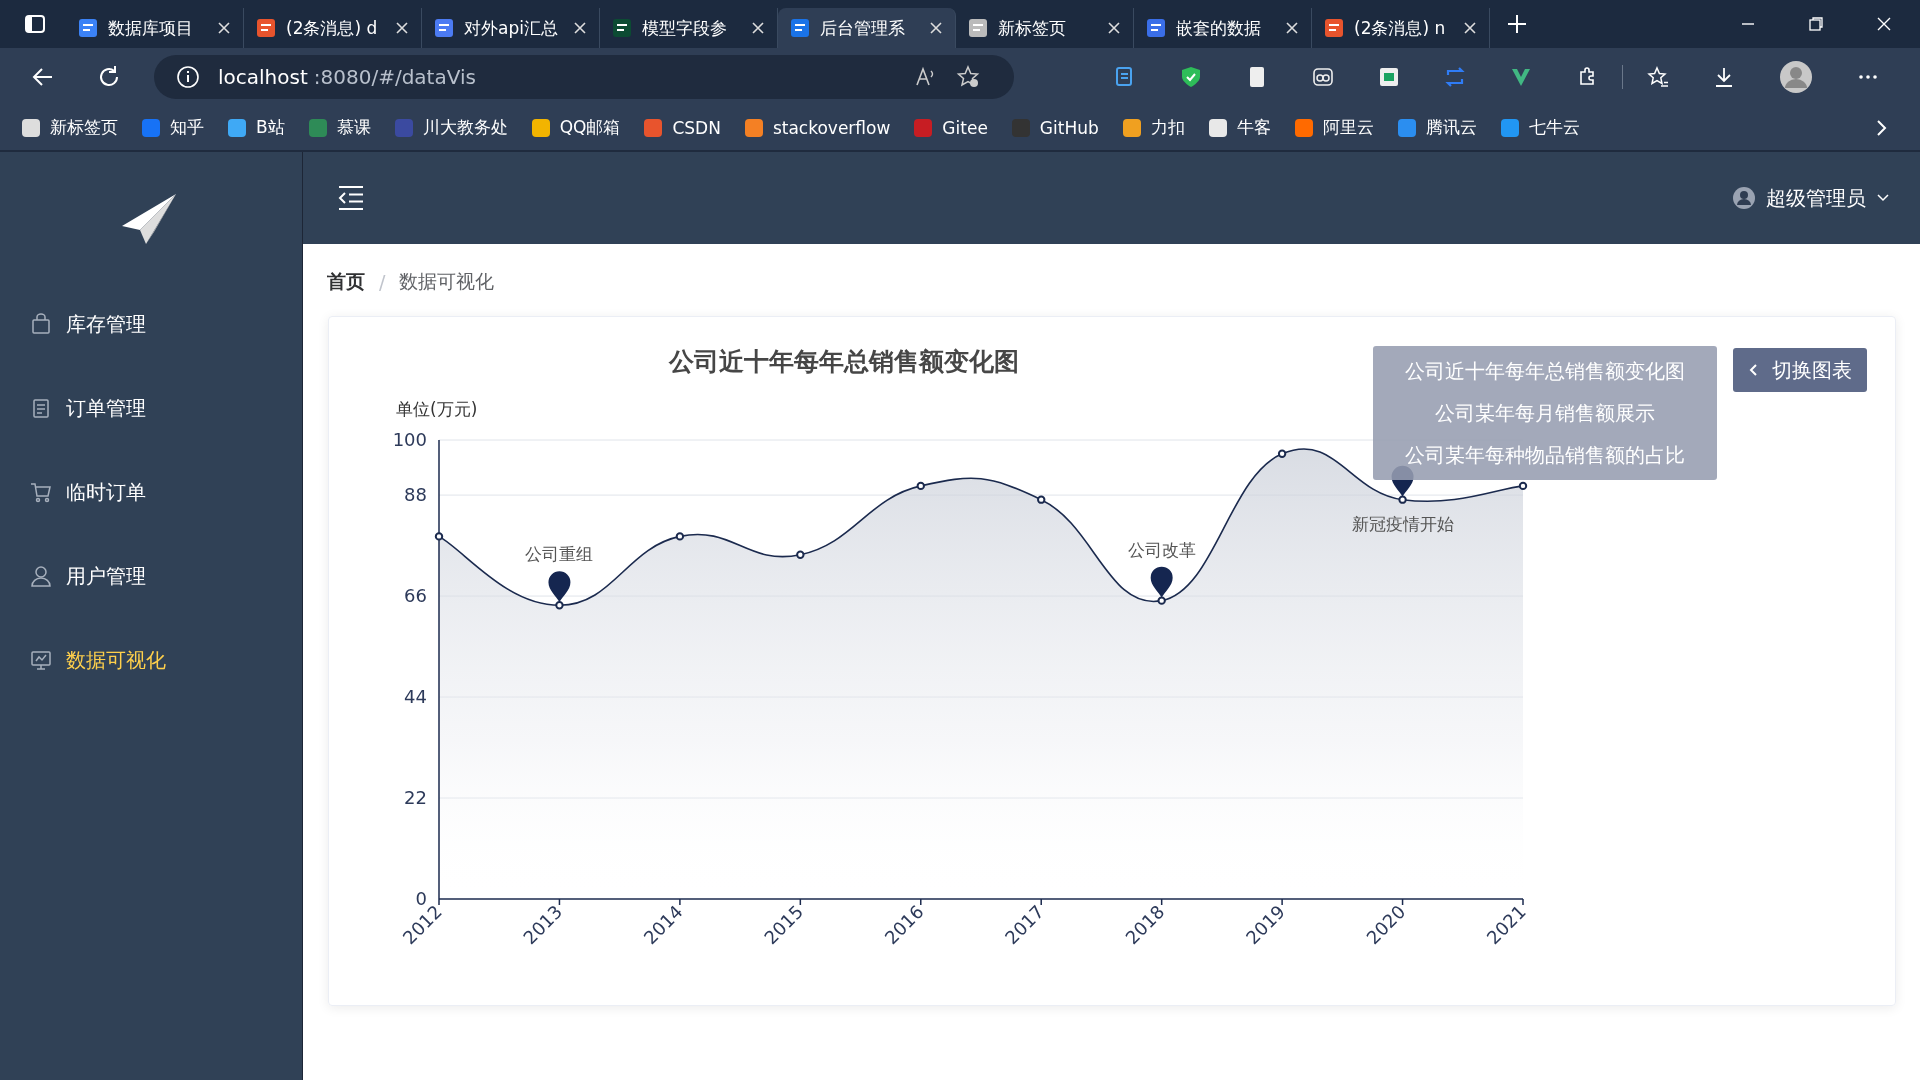 Image resolution: width=1920 pixels, height=1080 pixels. Describe the element at coordinates (270, 127) in the screenshot. I see `bookmark-label: B站` at that location.